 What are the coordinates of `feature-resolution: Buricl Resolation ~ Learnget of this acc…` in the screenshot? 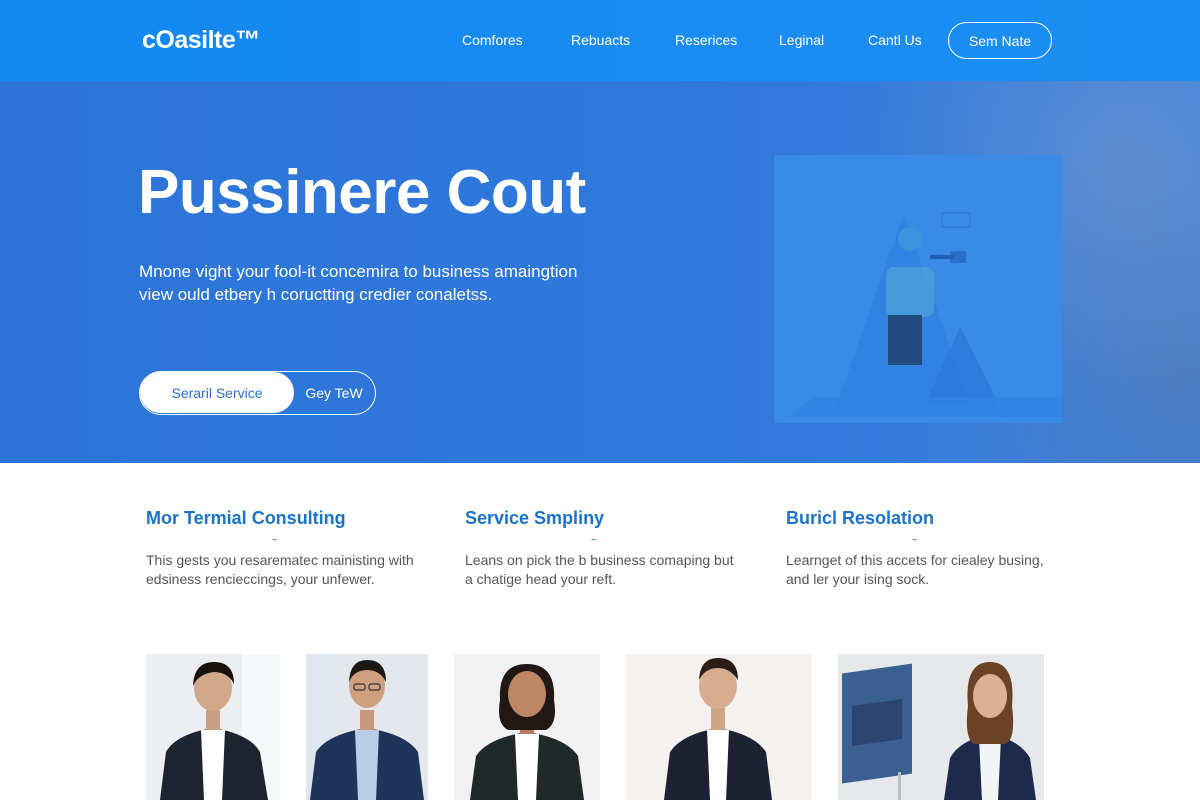 It's located at (926, 548).